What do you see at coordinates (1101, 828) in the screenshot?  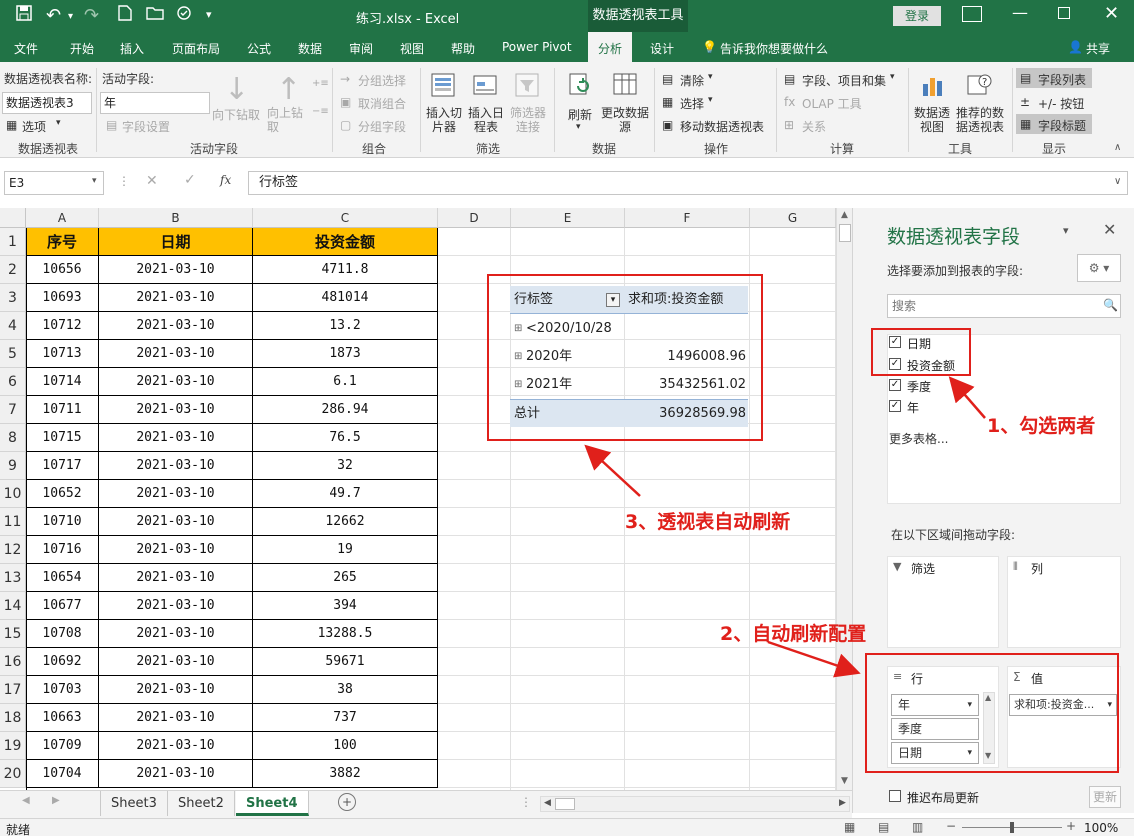 I see `zoom-level: 100%` at bounding box center [1101, 828].